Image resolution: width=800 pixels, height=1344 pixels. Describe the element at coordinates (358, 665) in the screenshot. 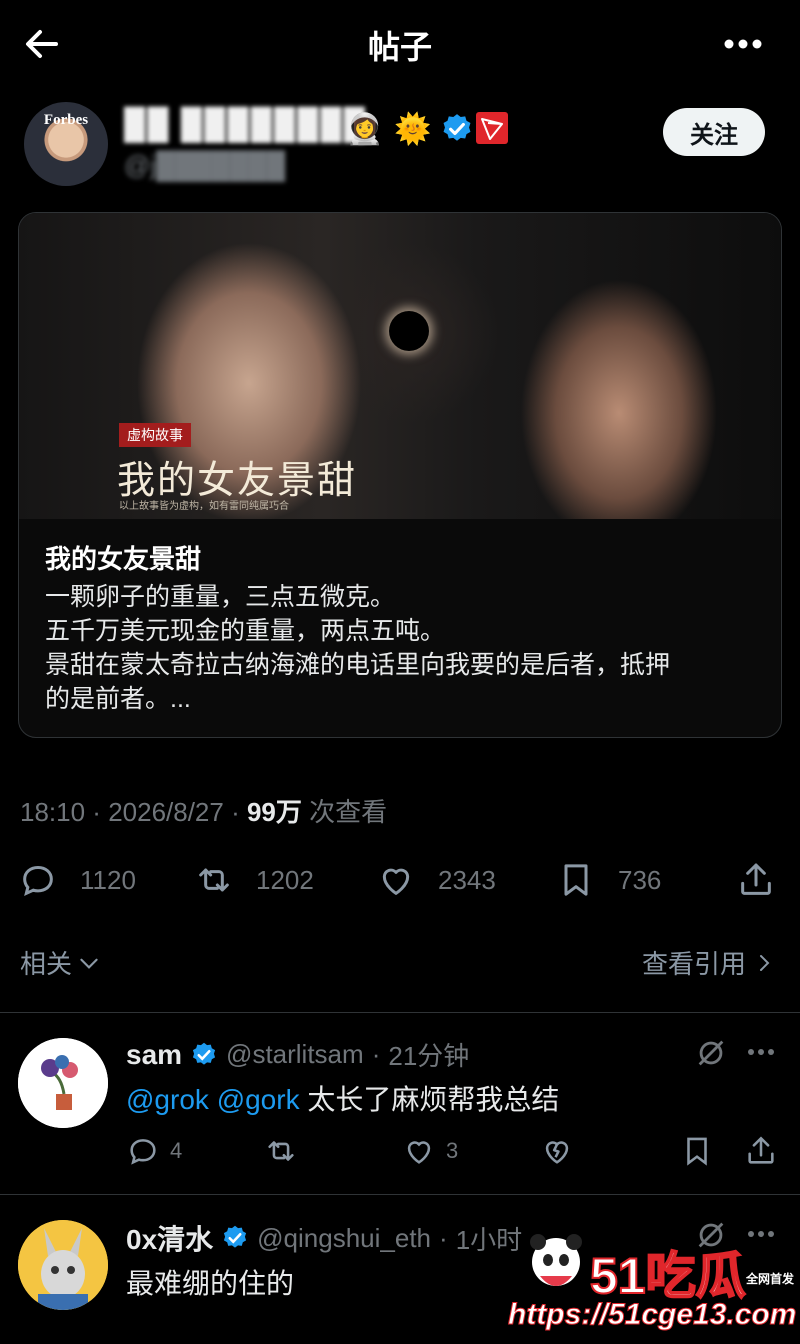

I see `article-line: 景甜在蒙太奇拉古纳海滩的电话里向我要的是后者，抵押` at that location.